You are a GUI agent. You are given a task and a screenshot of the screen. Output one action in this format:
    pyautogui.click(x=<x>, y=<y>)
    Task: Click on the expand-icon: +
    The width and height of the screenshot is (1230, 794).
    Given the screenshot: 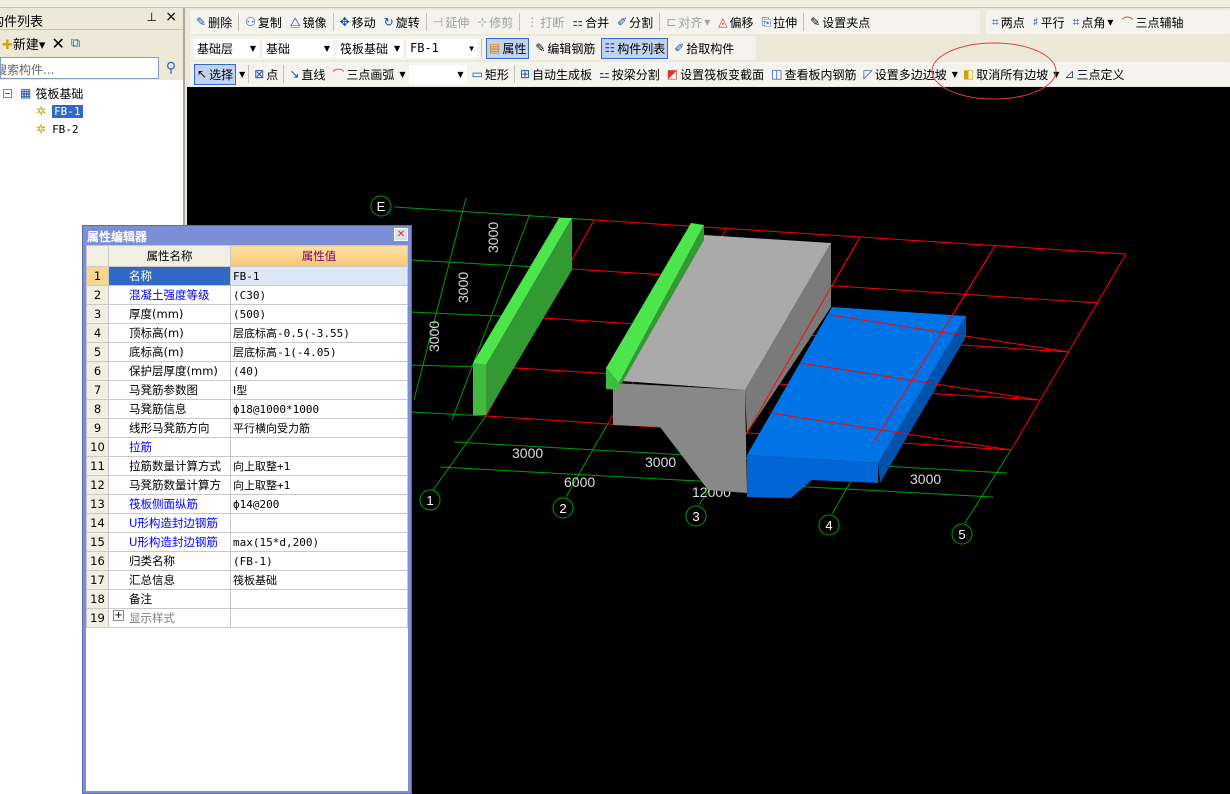 What is the action you would take?
    pyautogui.click(x=118, y=615)
    